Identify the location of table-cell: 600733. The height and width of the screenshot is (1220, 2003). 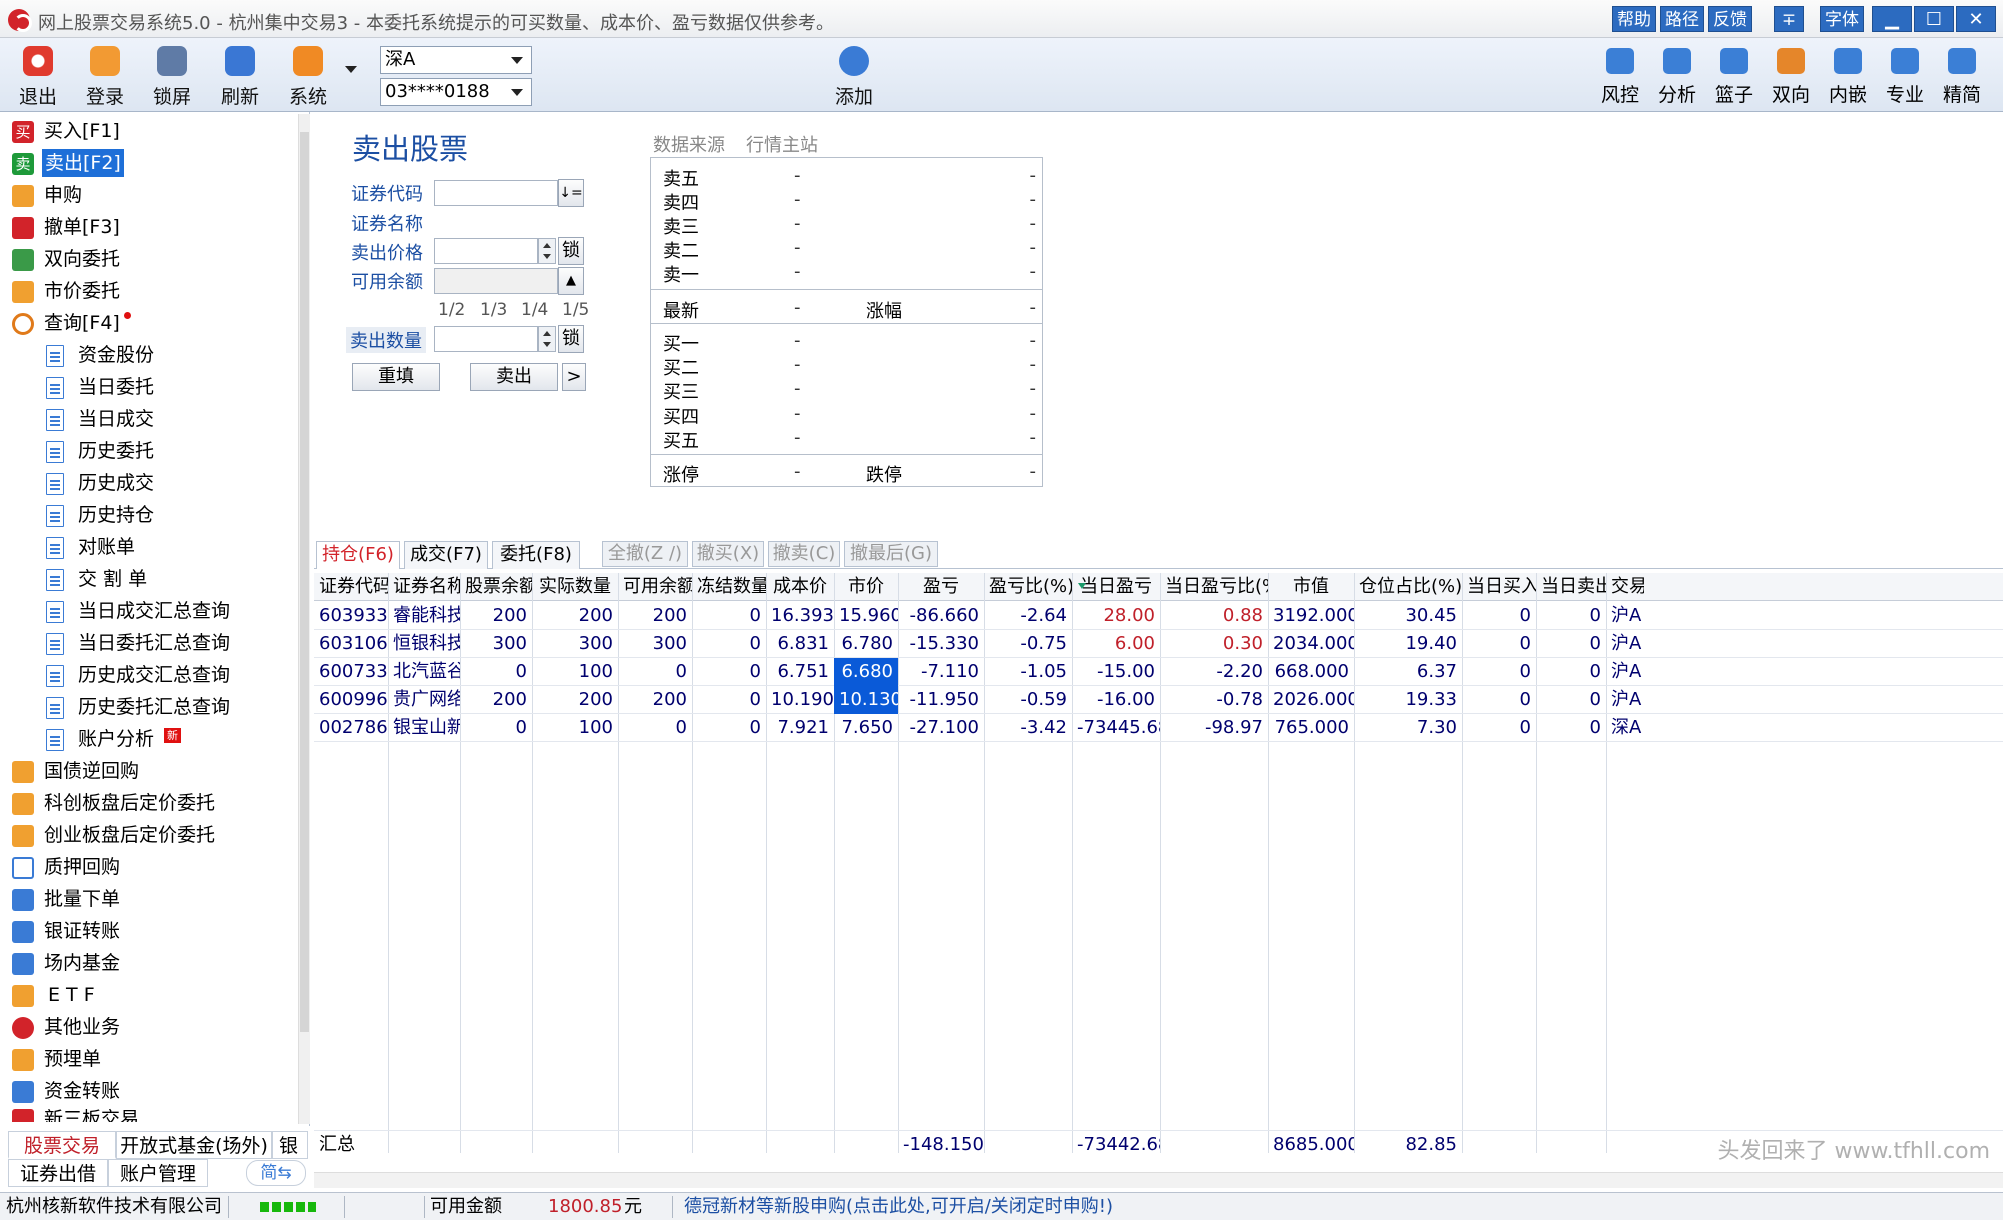
(351, 672).